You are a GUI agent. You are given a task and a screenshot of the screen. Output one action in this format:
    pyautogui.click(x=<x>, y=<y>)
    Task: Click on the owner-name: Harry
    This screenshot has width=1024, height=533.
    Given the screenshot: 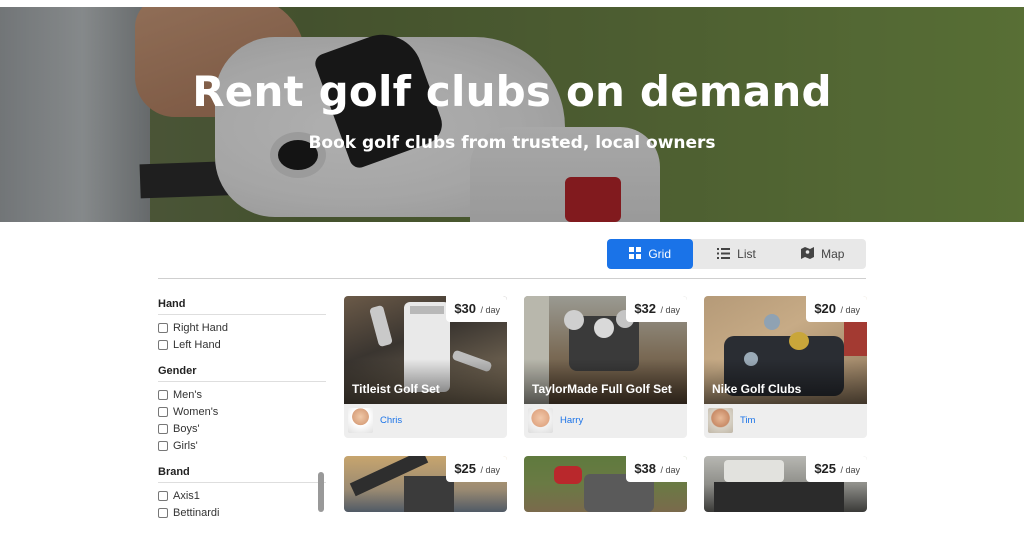 What is the action you would take?
    pyautogui.click(x=571, y=420)
    